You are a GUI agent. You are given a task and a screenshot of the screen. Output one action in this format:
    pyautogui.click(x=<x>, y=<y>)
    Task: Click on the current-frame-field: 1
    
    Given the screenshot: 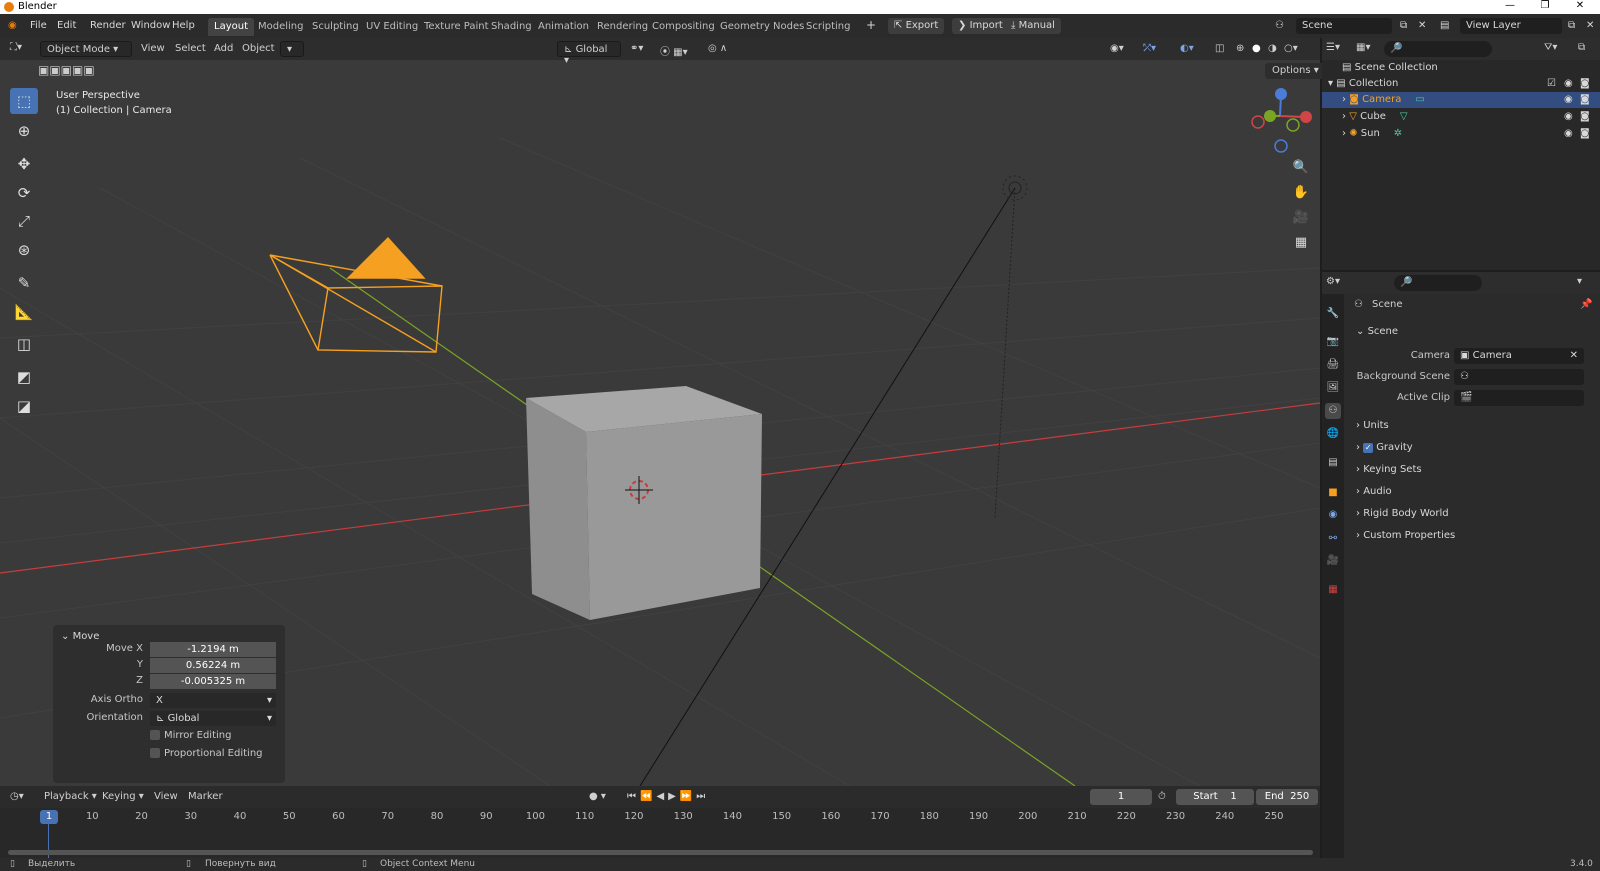 What is the action you would take?
    pyautogui.click(x=1121, y=797)
    